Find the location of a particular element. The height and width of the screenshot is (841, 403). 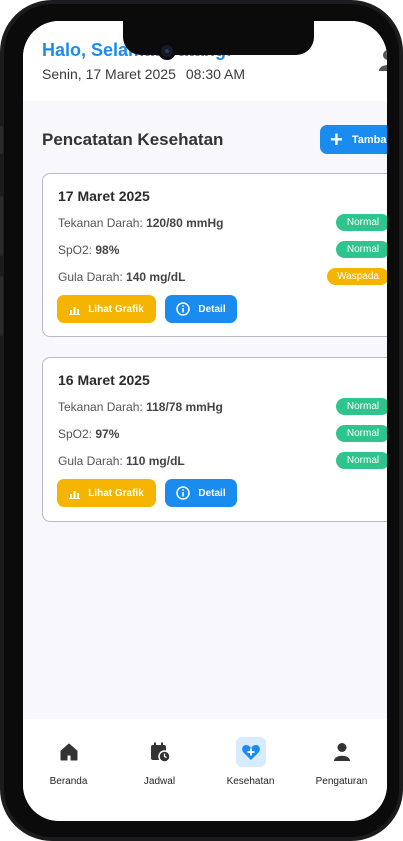

metric-value: 140 mg/dL is located at coordinates (156, 277).